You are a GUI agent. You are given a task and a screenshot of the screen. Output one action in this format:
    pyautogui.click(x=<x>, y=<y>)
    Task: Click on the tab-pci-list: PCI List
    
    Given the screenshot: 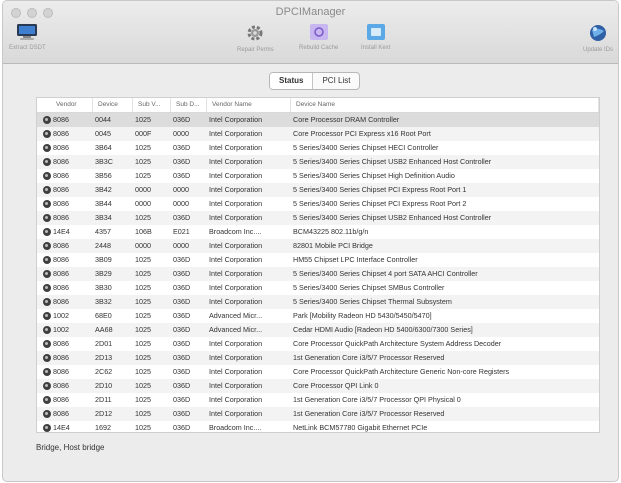 What is the action you would take?
    pyautogui.click(x=335, y=81)
    